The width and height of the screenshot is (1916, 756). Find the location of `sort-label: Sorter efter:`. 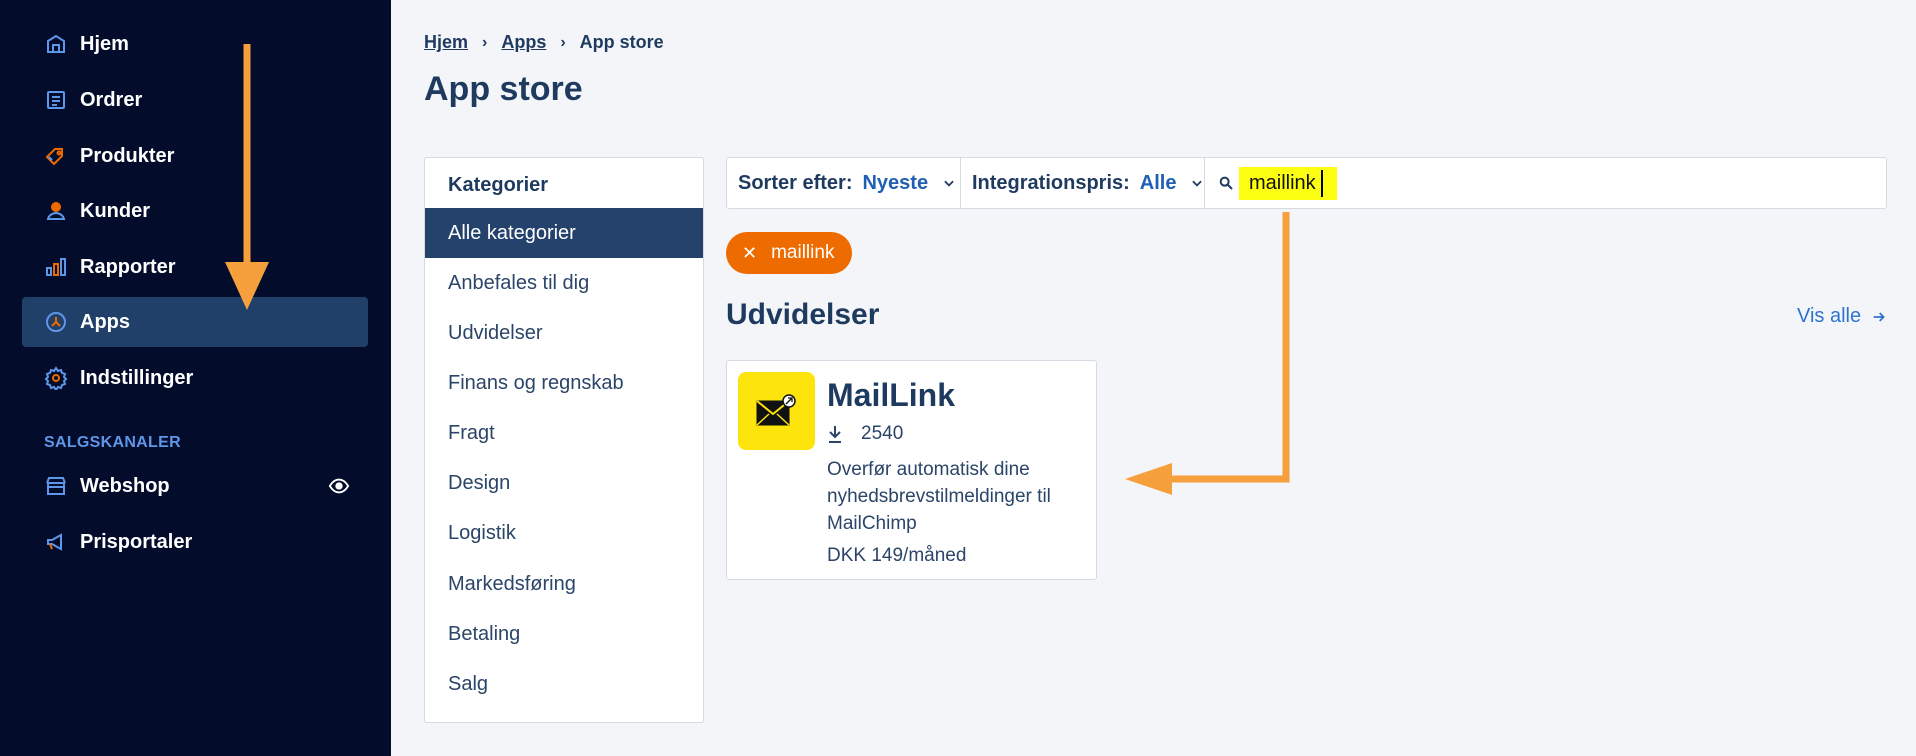

sort-label: Sorter efter: is located at coordinates (795, 182).